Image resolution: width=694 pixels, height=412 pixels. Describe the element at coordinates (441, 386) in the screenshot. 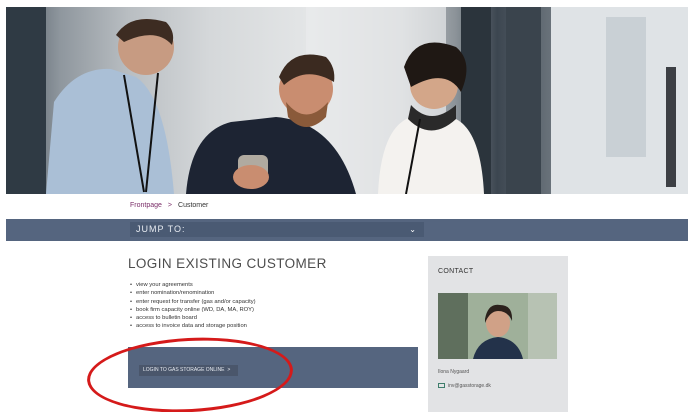

I see `mail-icon` at that location.